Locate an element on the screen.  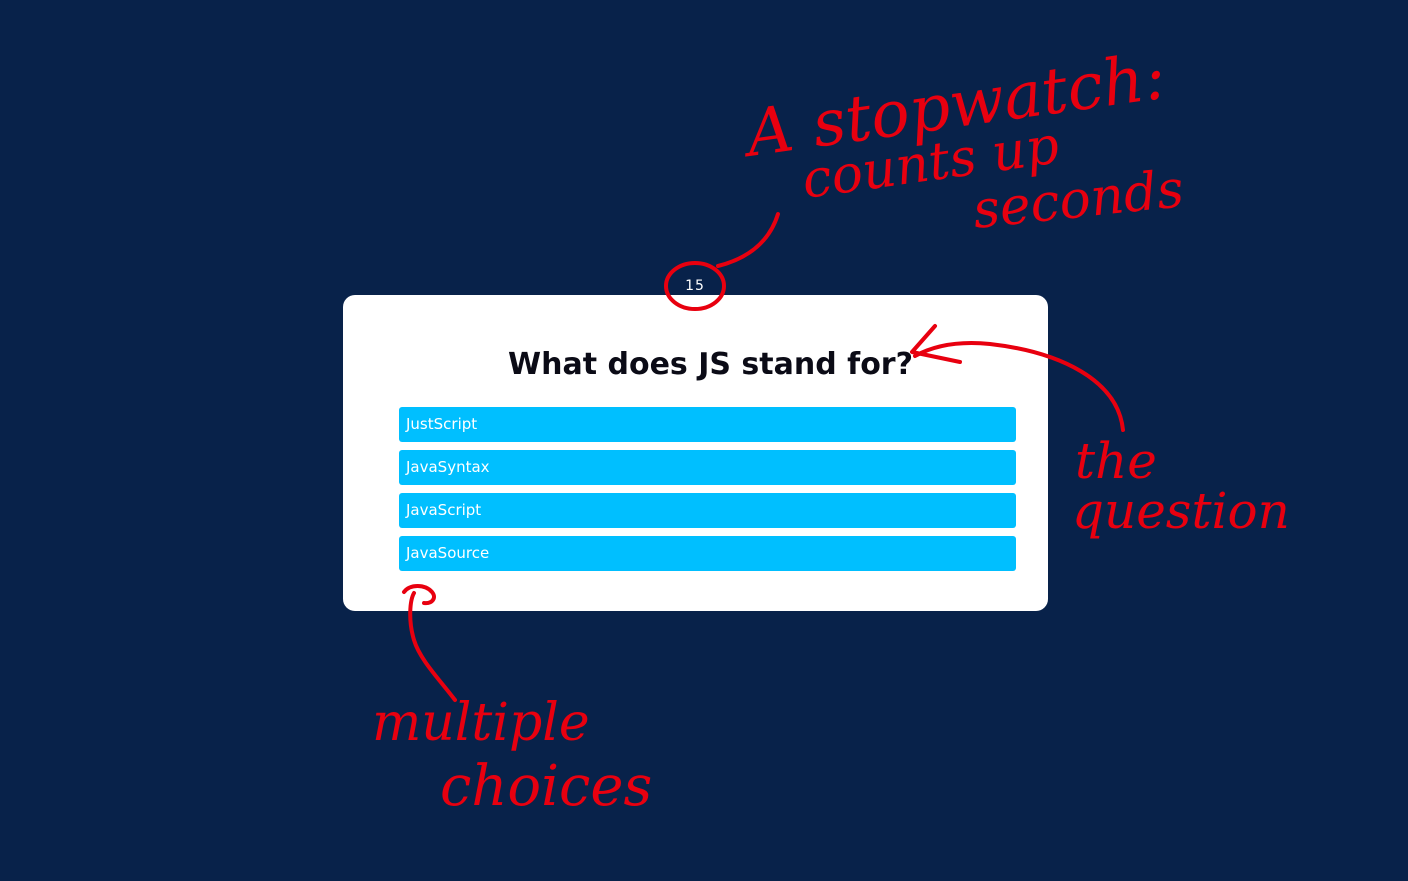
stopwatch-note-line1: A stopwatch: is located at coordinates (953, 106).